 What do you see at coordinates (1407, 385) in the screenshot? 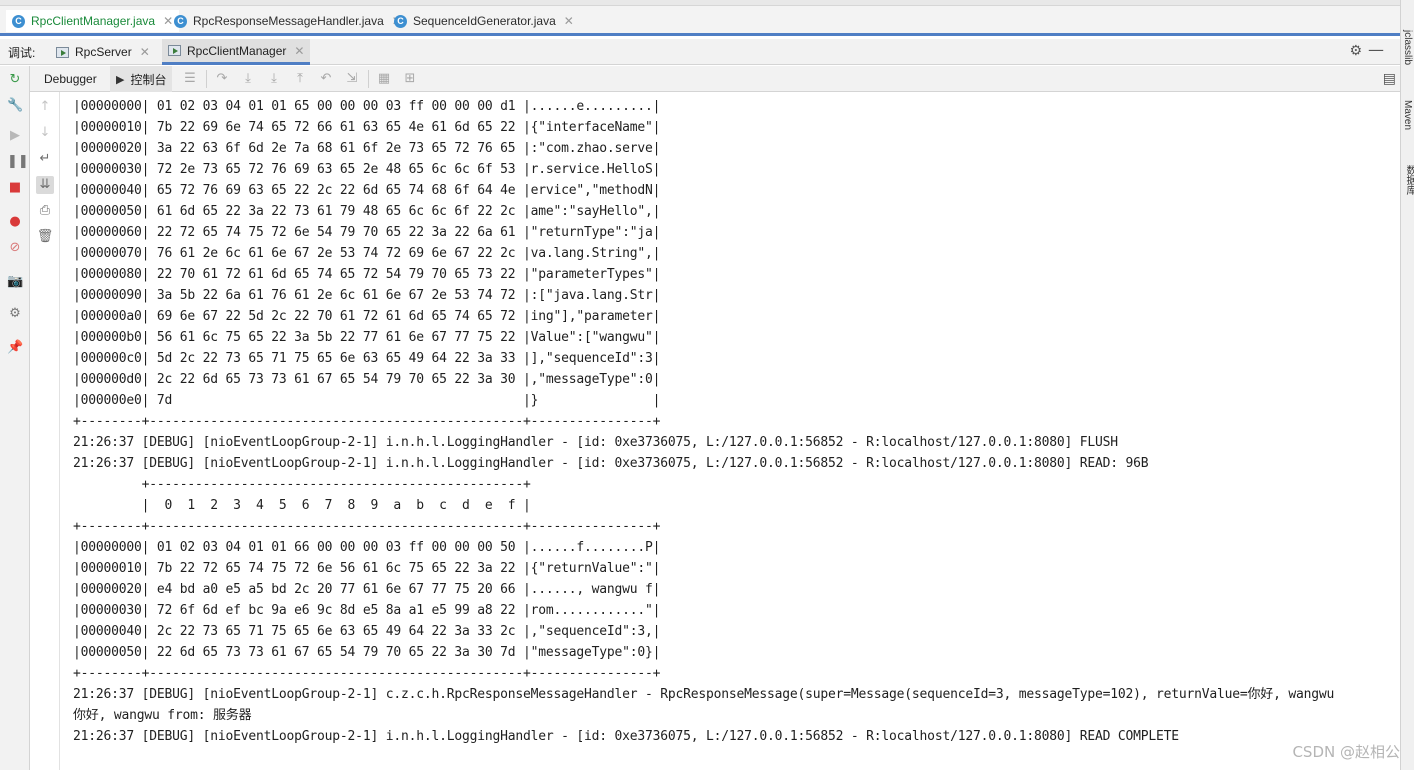
I see `right-tool-stripe: jclasslib Maven 数据库` at bounding box center [1407, 385].